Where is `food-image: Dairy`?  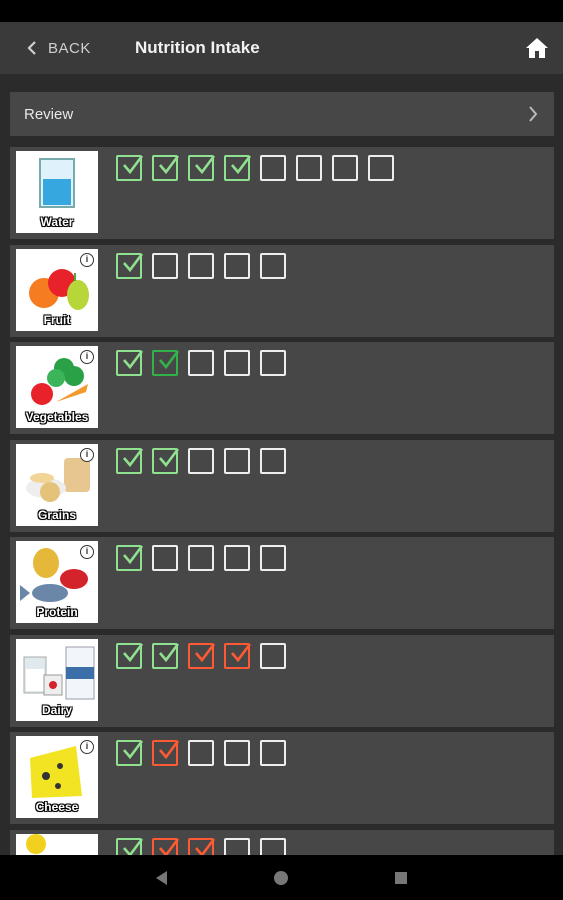 food-image: Dairy is located at coordinates (57, 679).